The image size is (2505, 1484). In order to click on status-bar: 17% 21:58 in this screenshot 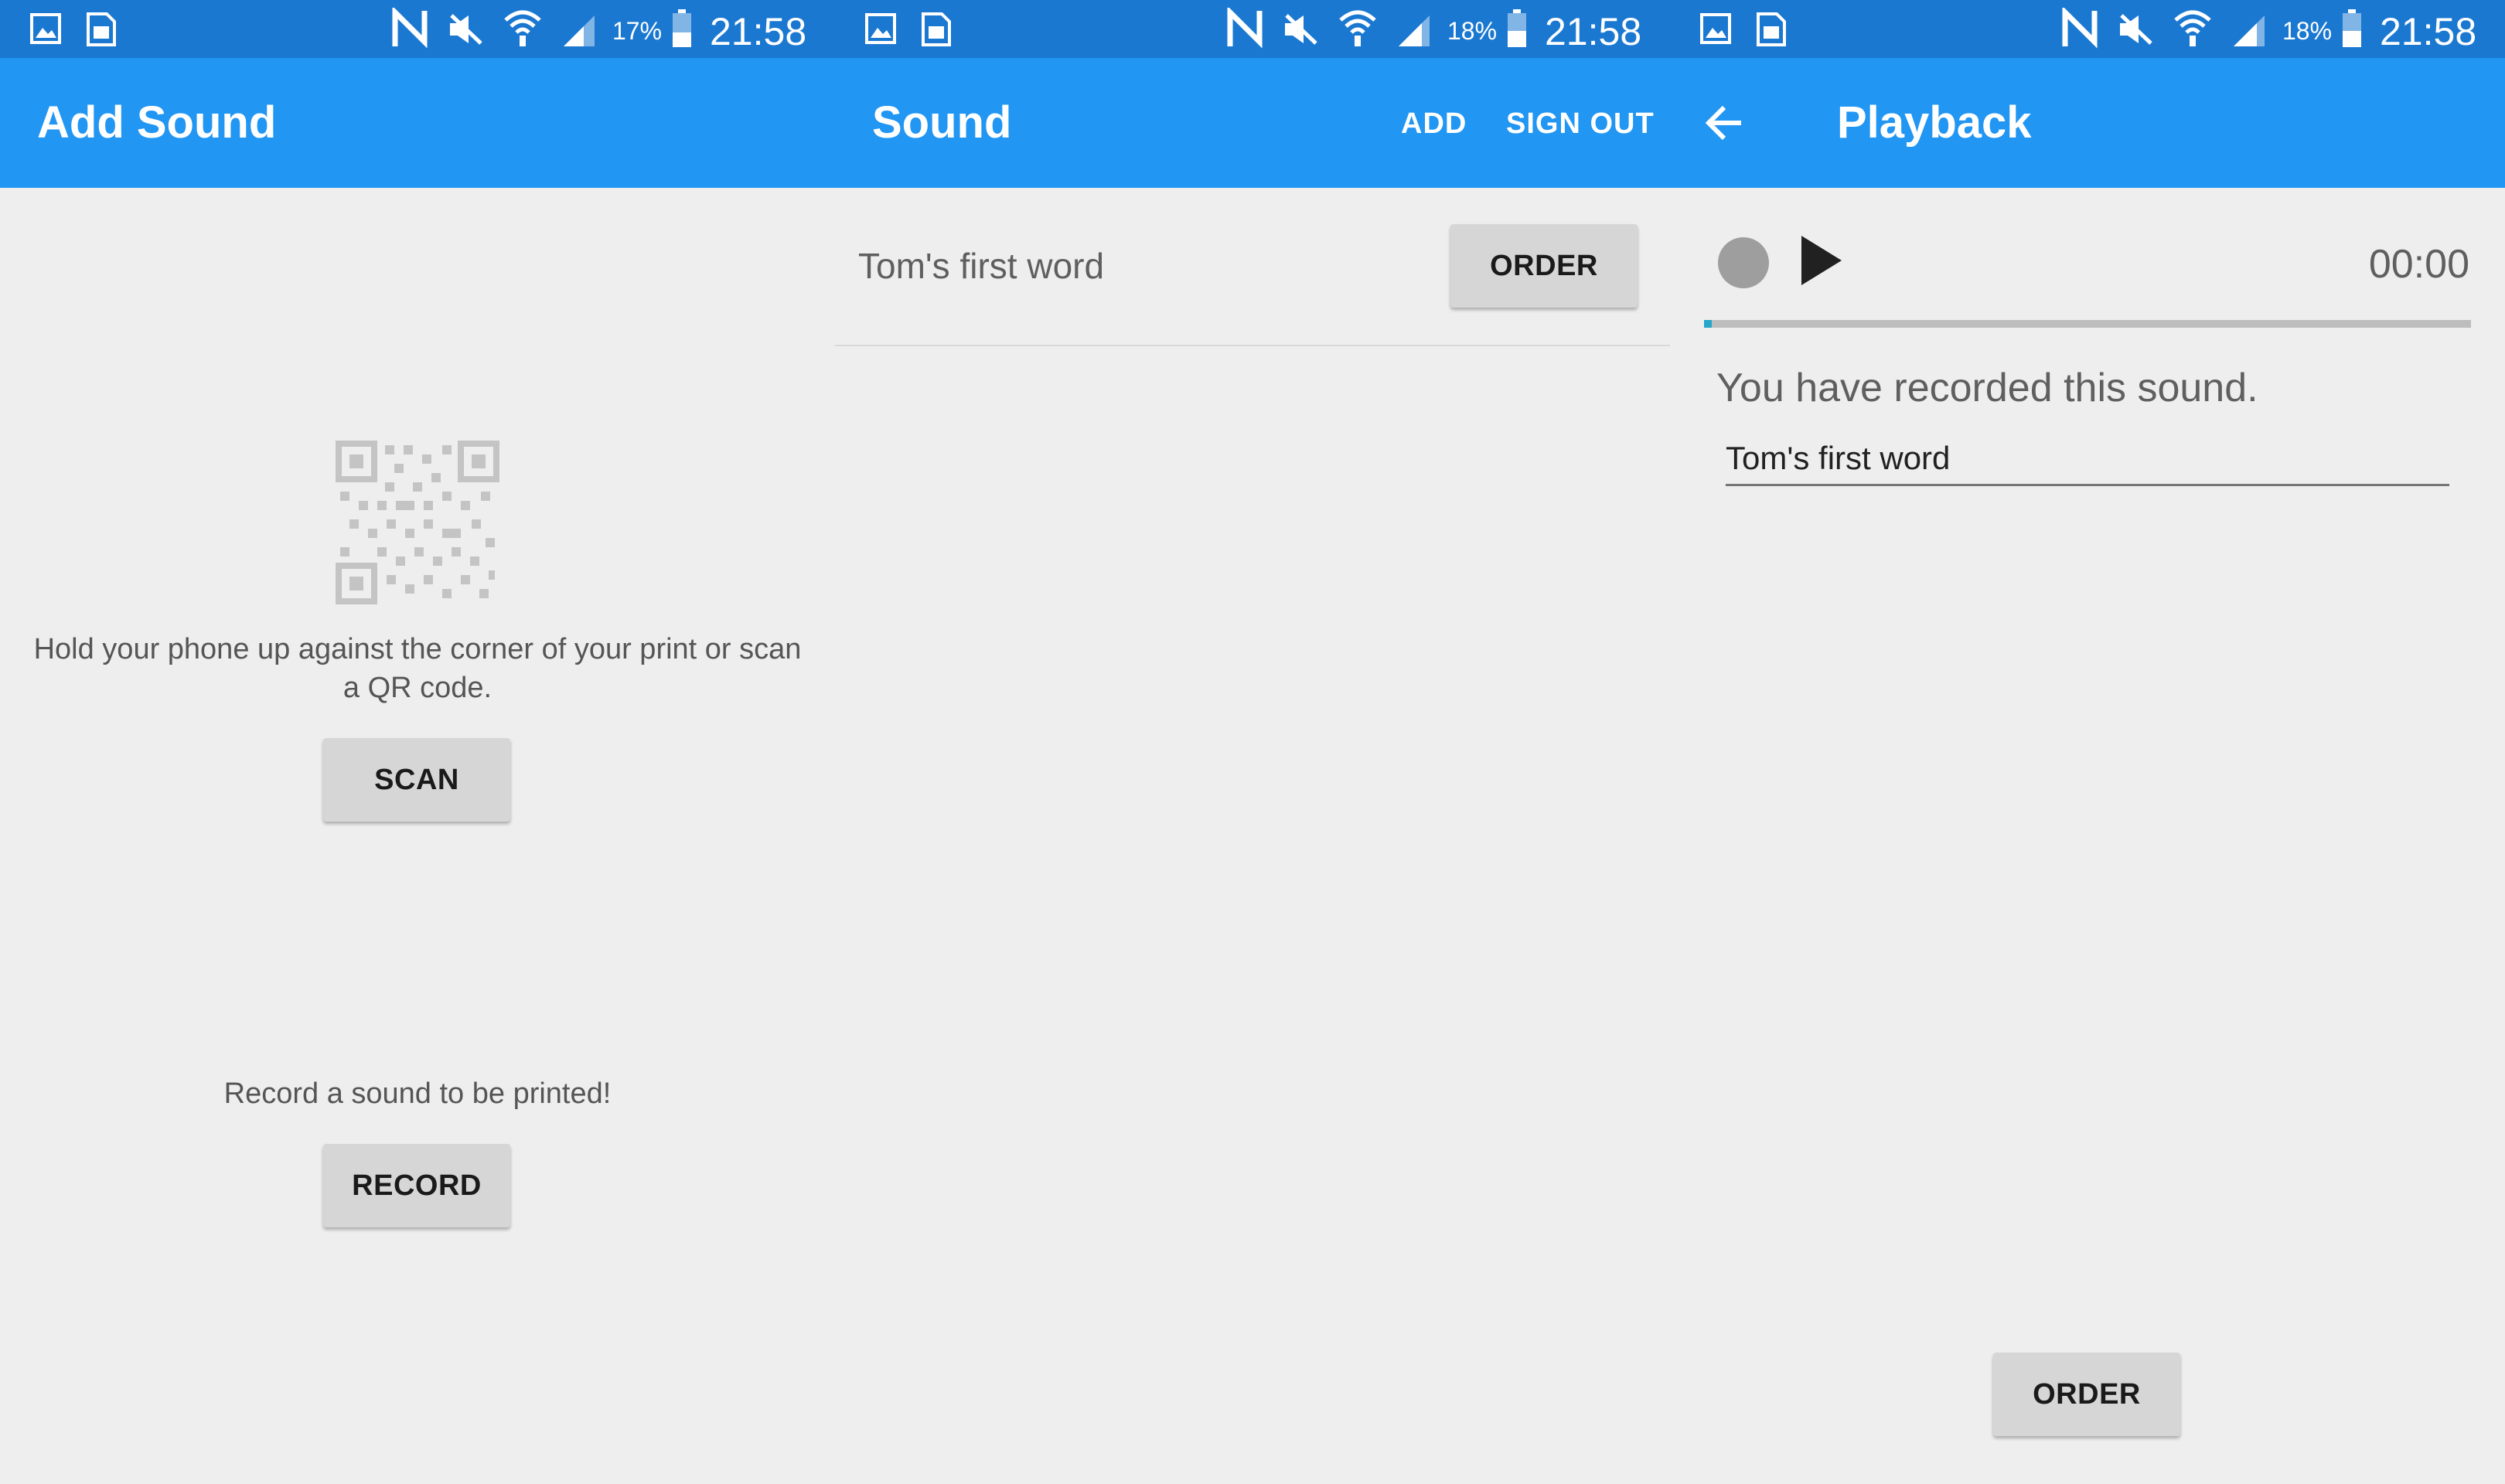, I will do `click(417, 29)`.